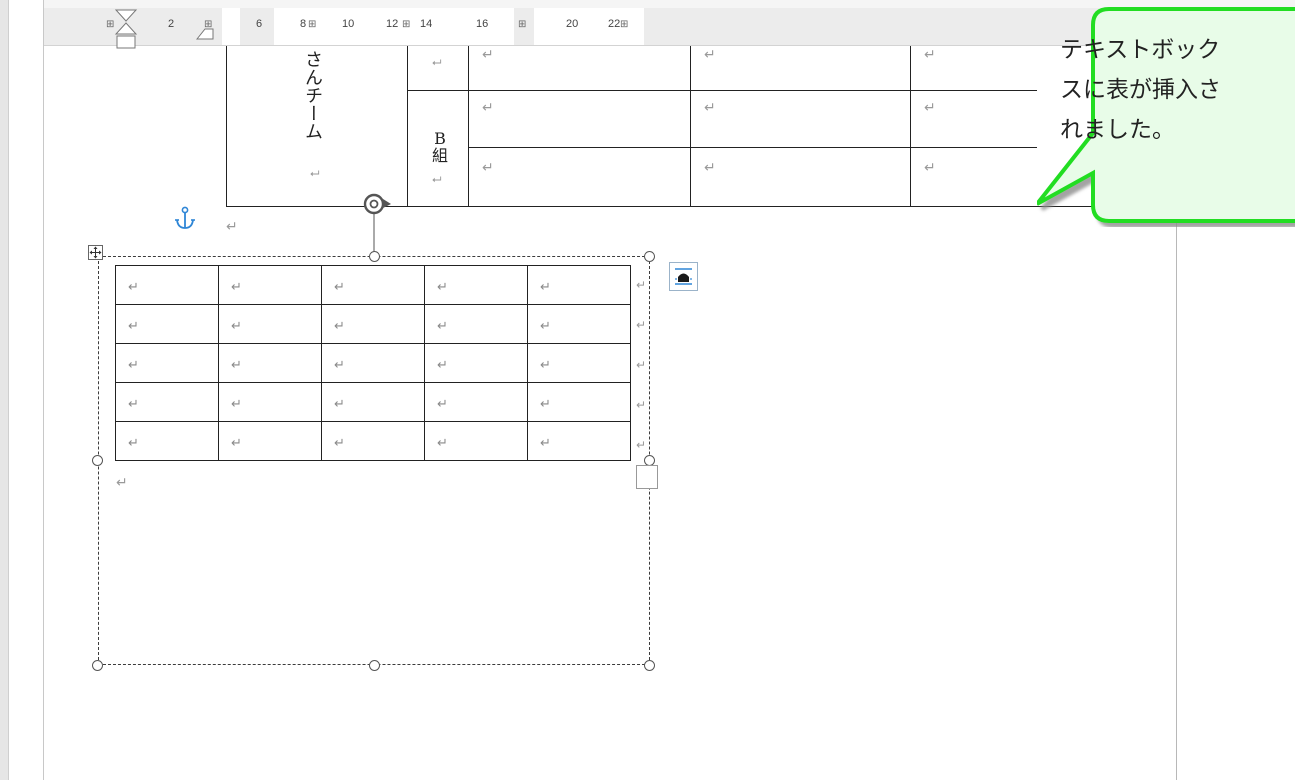  I want to click on anchor-icon, so click(185, 219).